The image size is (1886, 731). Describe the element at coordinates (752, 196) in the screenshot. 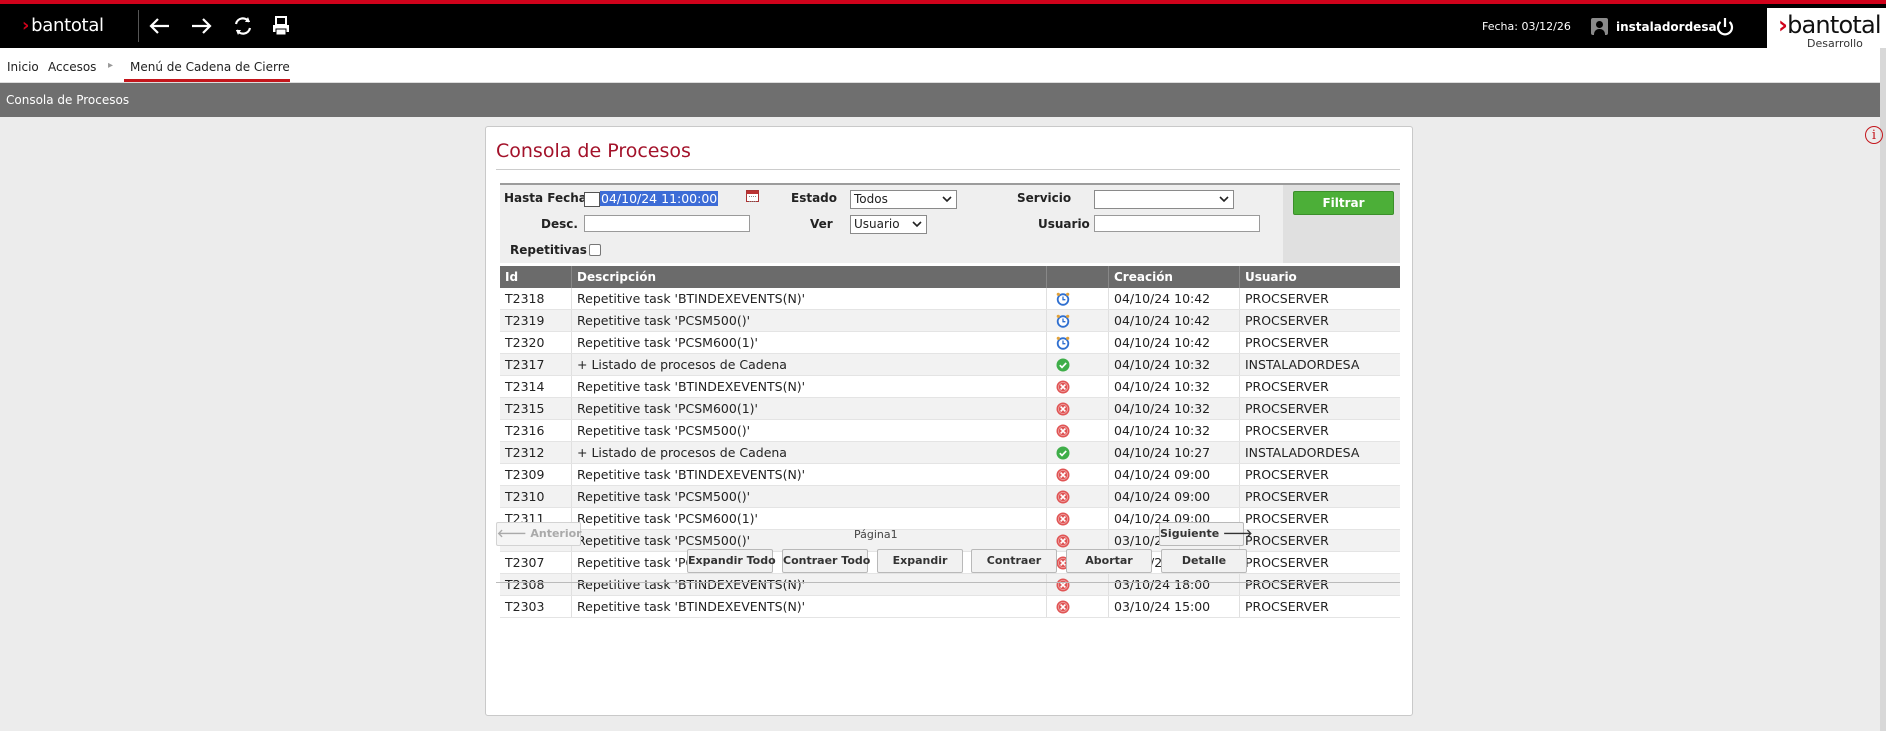

I see `calendar-icon` at that location.